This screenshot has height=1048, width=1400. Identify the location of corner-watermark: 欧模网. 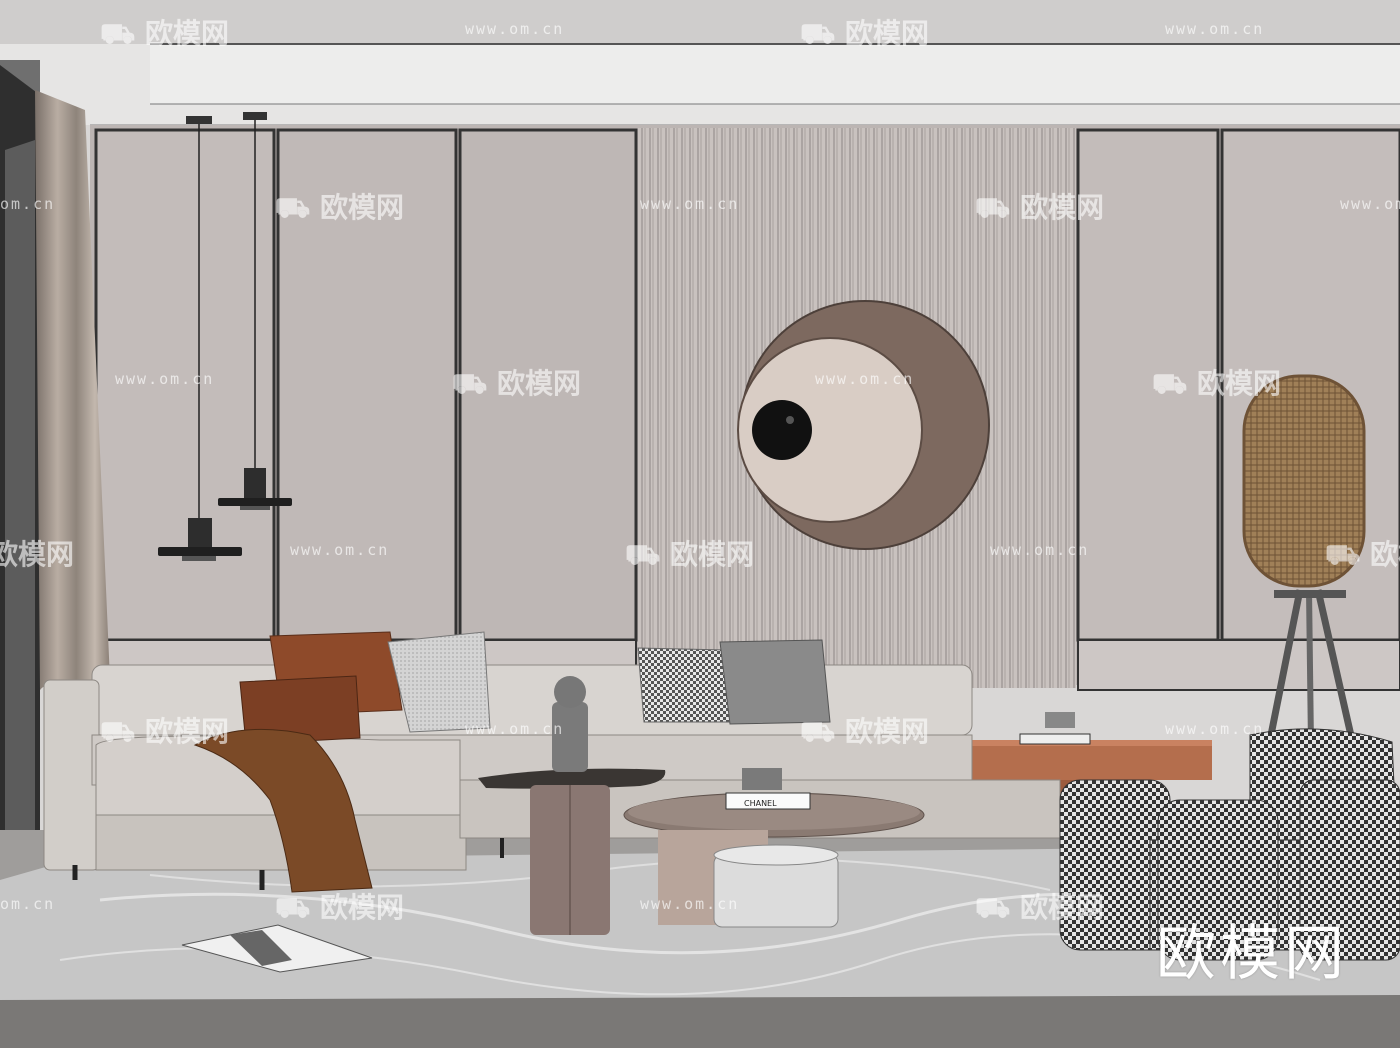
(1252, 954).